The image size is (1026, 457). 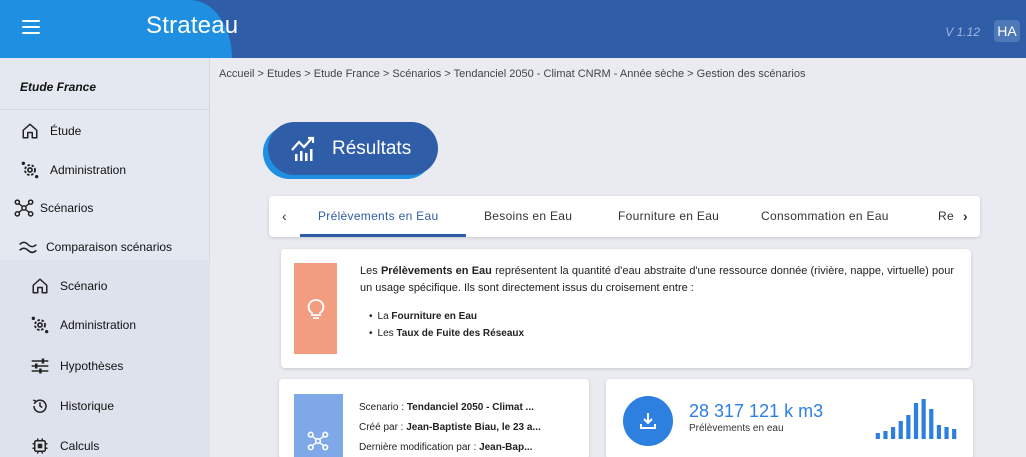 What do you see at coordinates (383, 235) in the screenshot?
I see `active-tab-indicator` at bounding box center [383, 235].